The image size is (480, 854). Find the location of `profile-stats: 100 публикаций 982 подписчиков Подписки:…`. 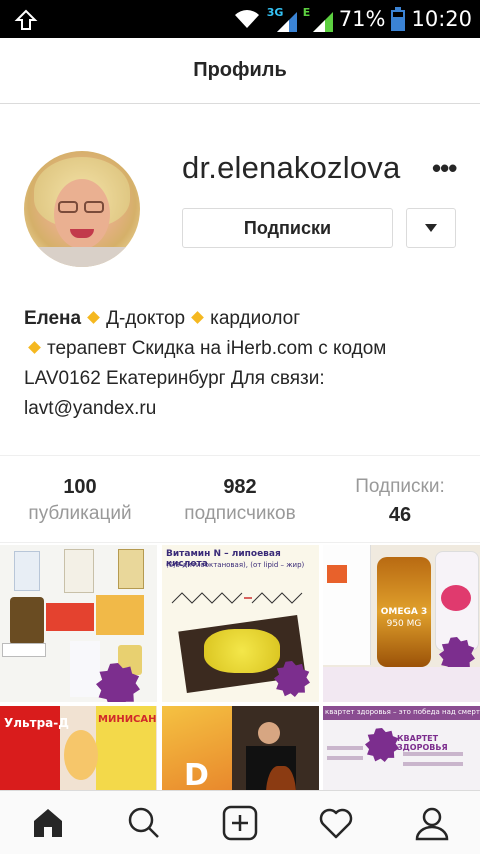

profile-stats: 100 публикаций 982 подписчиков Подписки:… is located at coordinates (240, 499).